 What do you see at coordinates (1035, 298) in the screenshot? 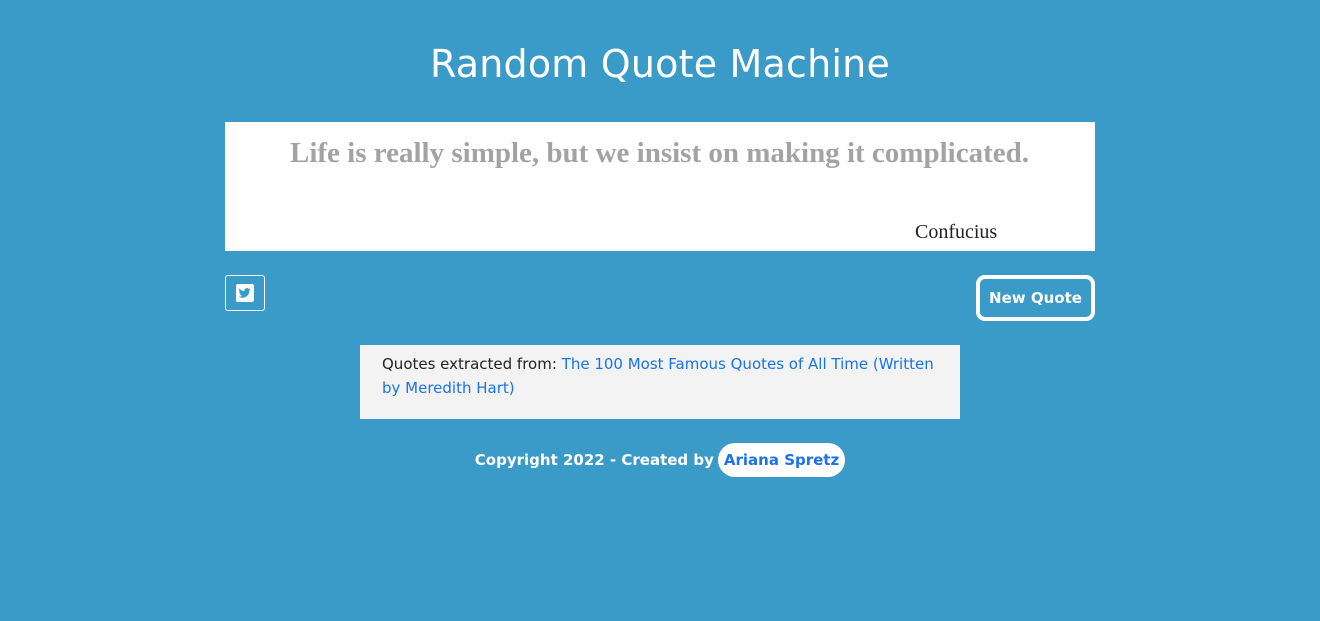
I see `new-quote-button: New Quote` at bounding box center [1035, 298].